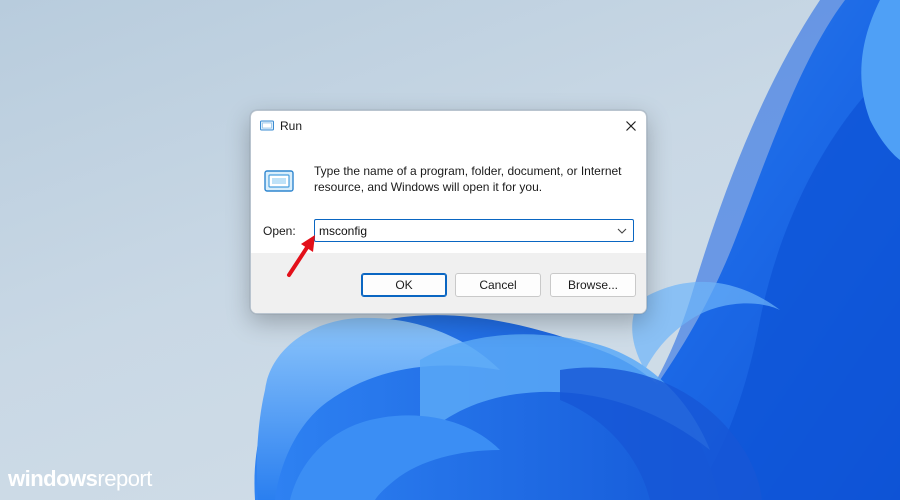 This screenshot has height=500, width=900. Describe the element at coordinates (124, 478) in the screenshot. I see `watermark-part2: report` at that location.